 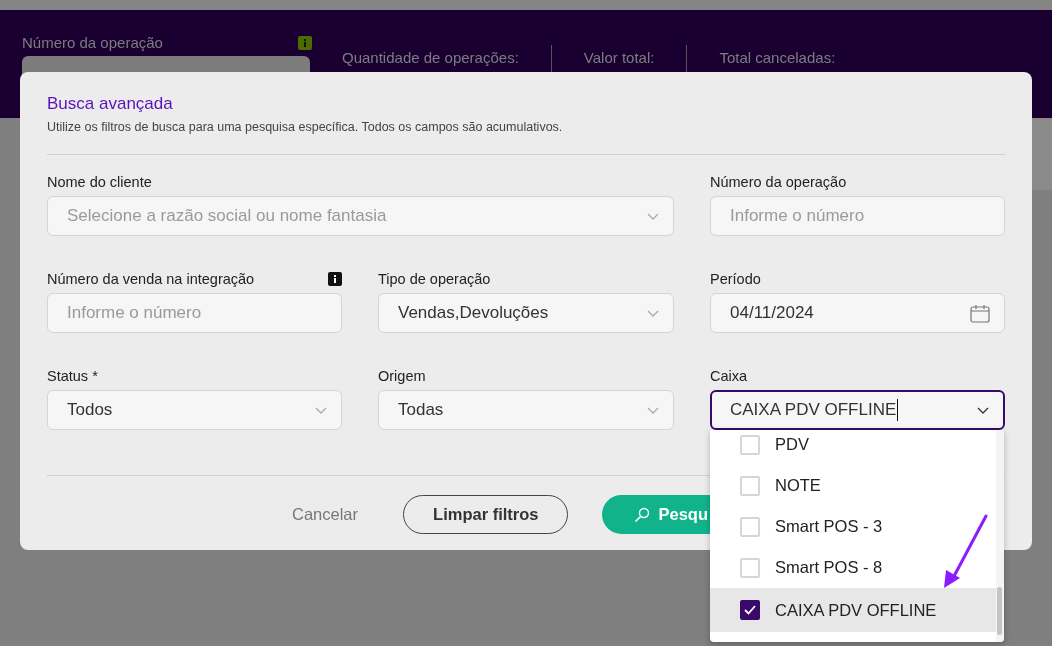 What do you see at coordinates (305, 127) in the screenshot?
I see `dialog-subtitle: Utilize os filtros de busca para uma pesquisa específica. Todos os campos são acumulativos.` at bounding box center [305, 127].